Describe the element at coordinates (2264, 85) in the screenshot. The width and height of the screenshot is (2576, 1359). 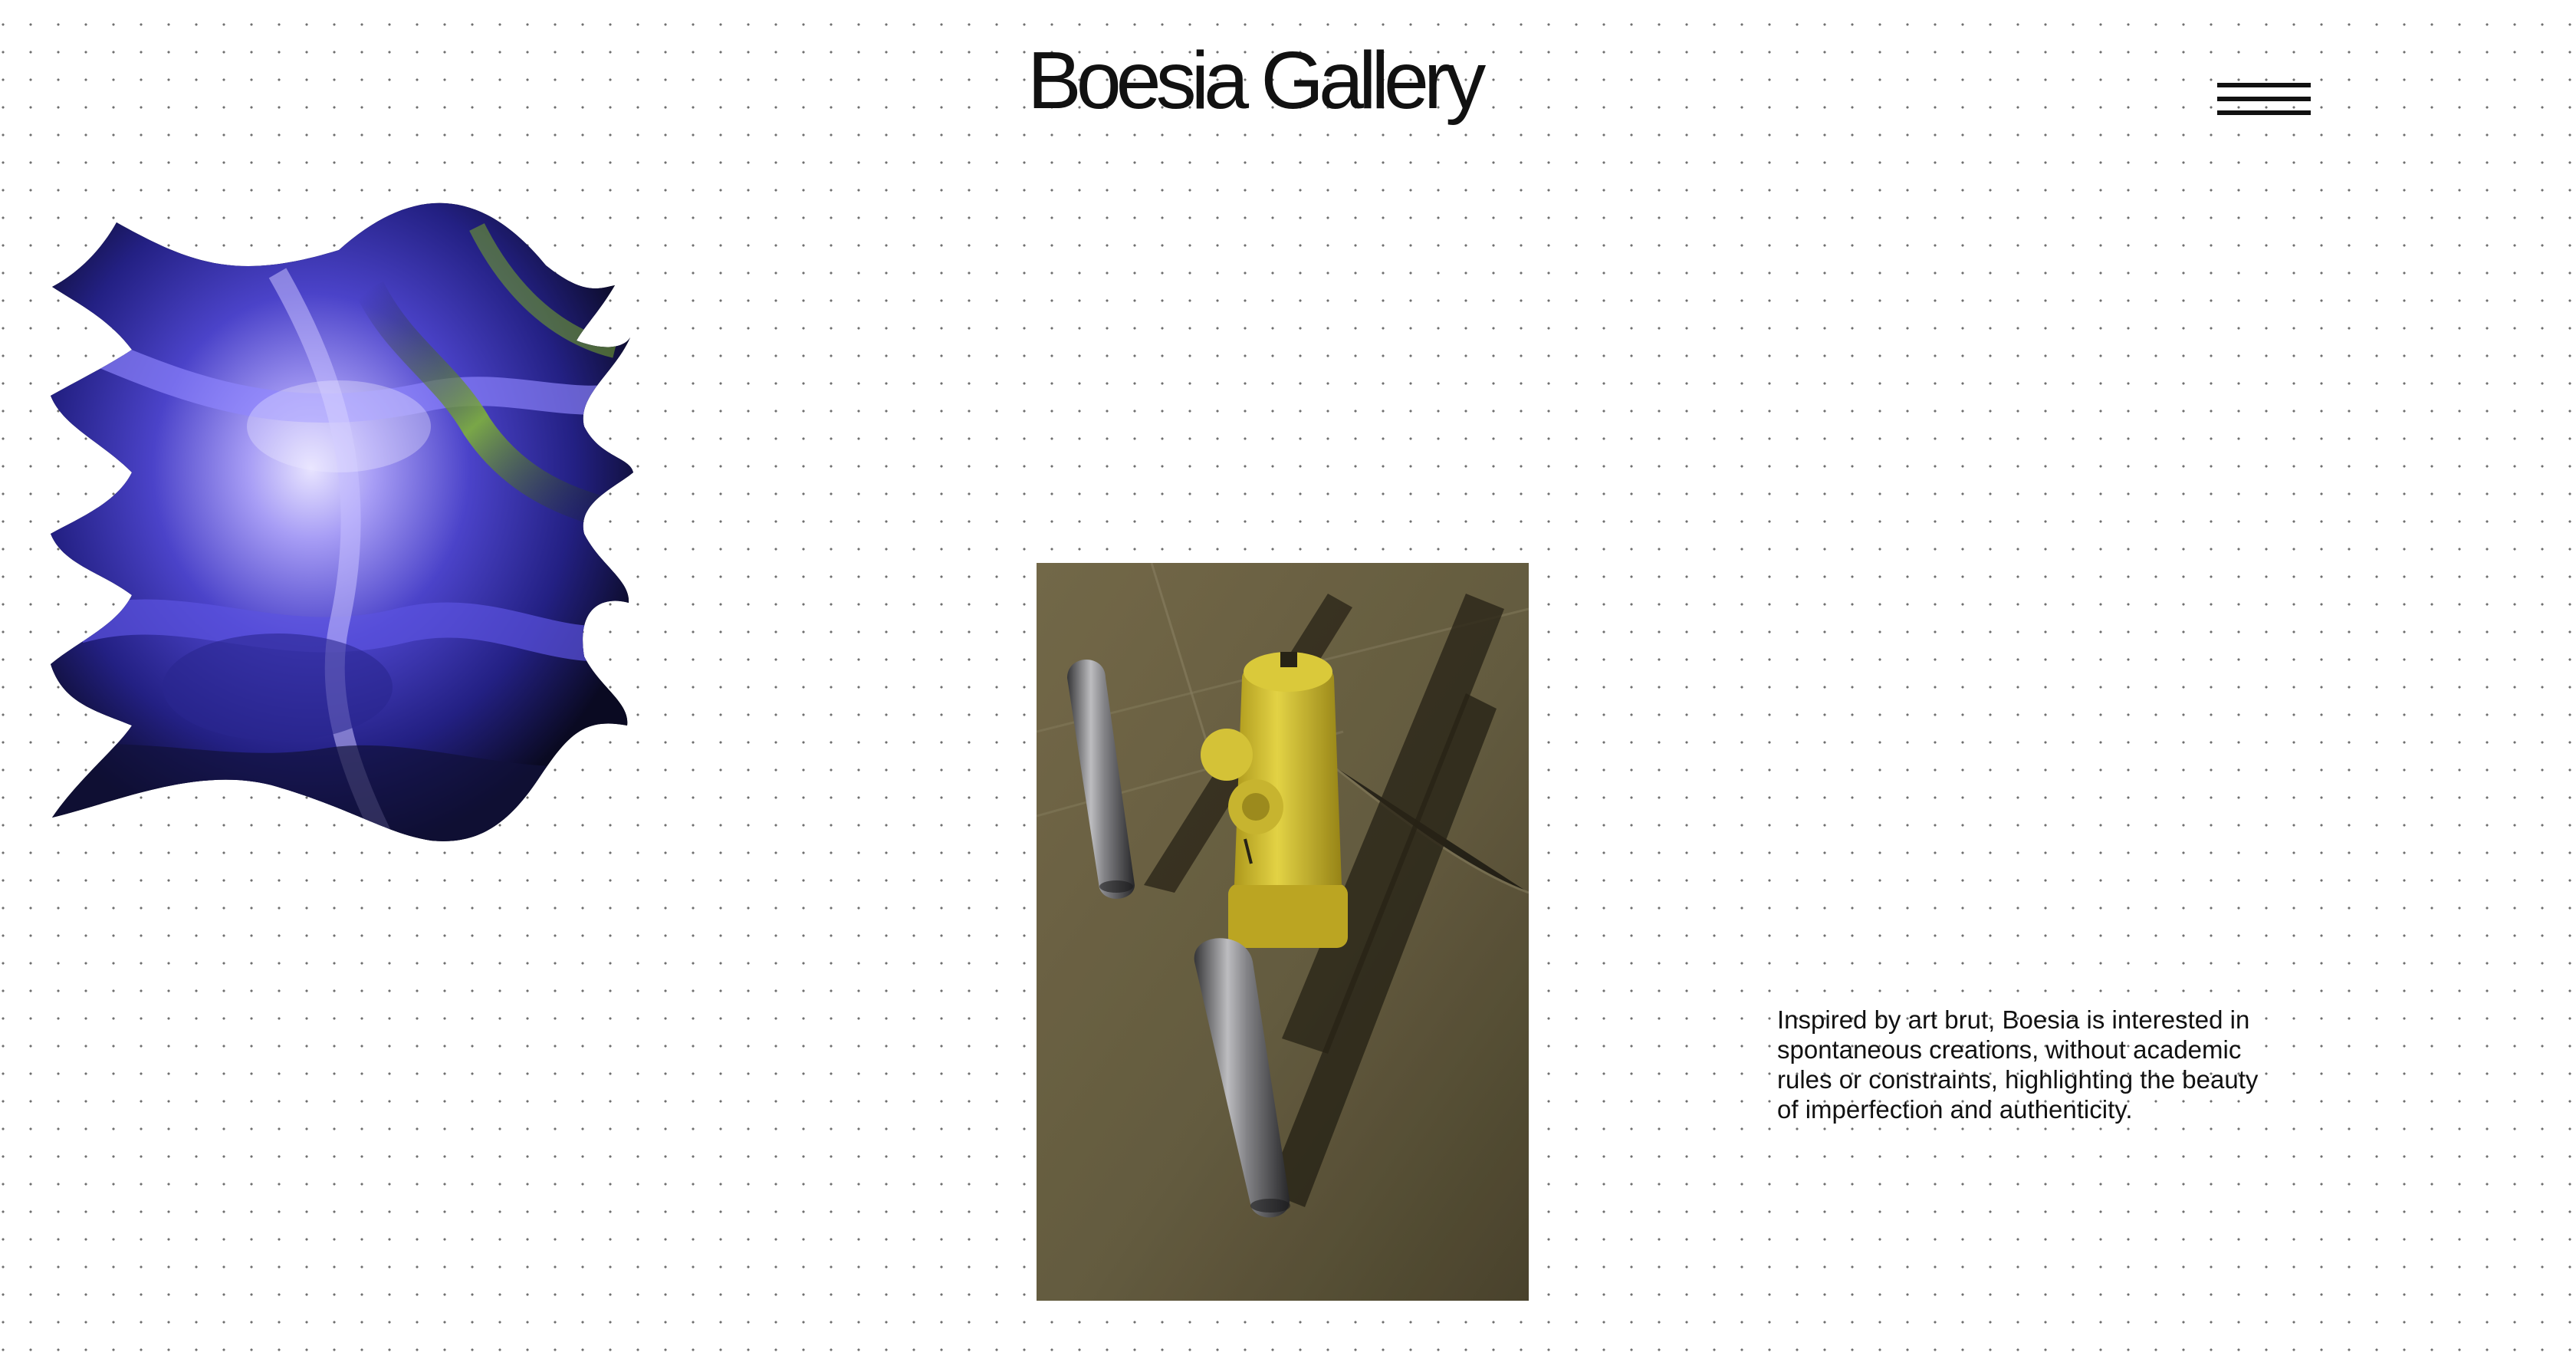
I see `hamburger-menu-icon-line-top` at that location.